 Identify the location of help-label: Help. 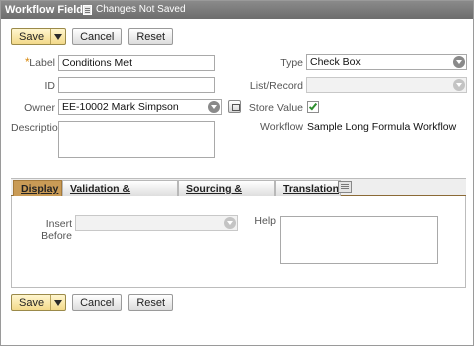
(265, 221).